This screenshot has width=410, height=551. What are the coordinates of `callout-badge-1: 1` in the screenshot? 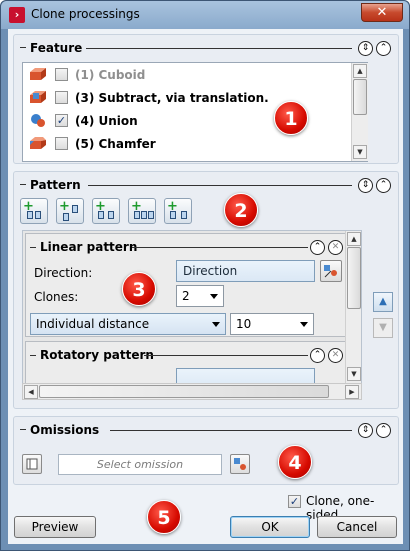 It's located at (291, 118).